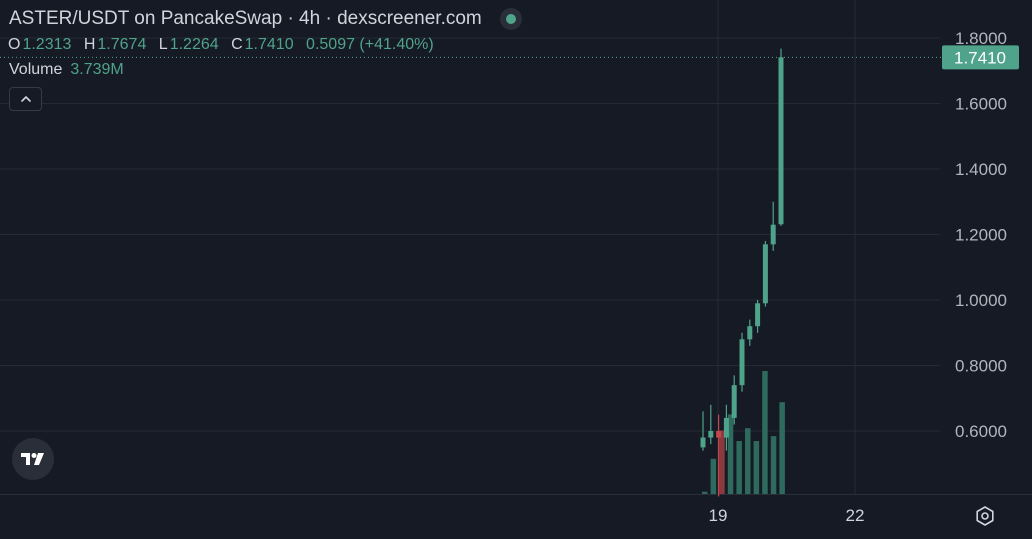  Describe the element at coordinates (269, 44) in the screenshot. I see `close-value: 1.7410` at that location.